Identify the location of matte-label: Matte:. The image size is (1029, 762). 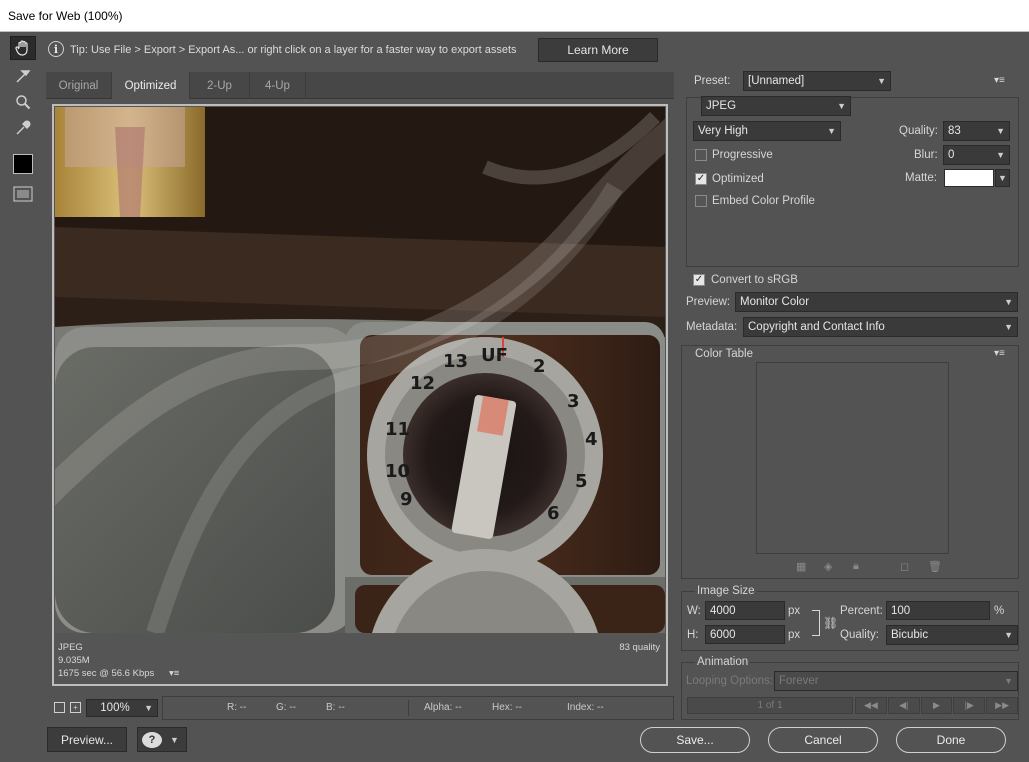
(921, 178).